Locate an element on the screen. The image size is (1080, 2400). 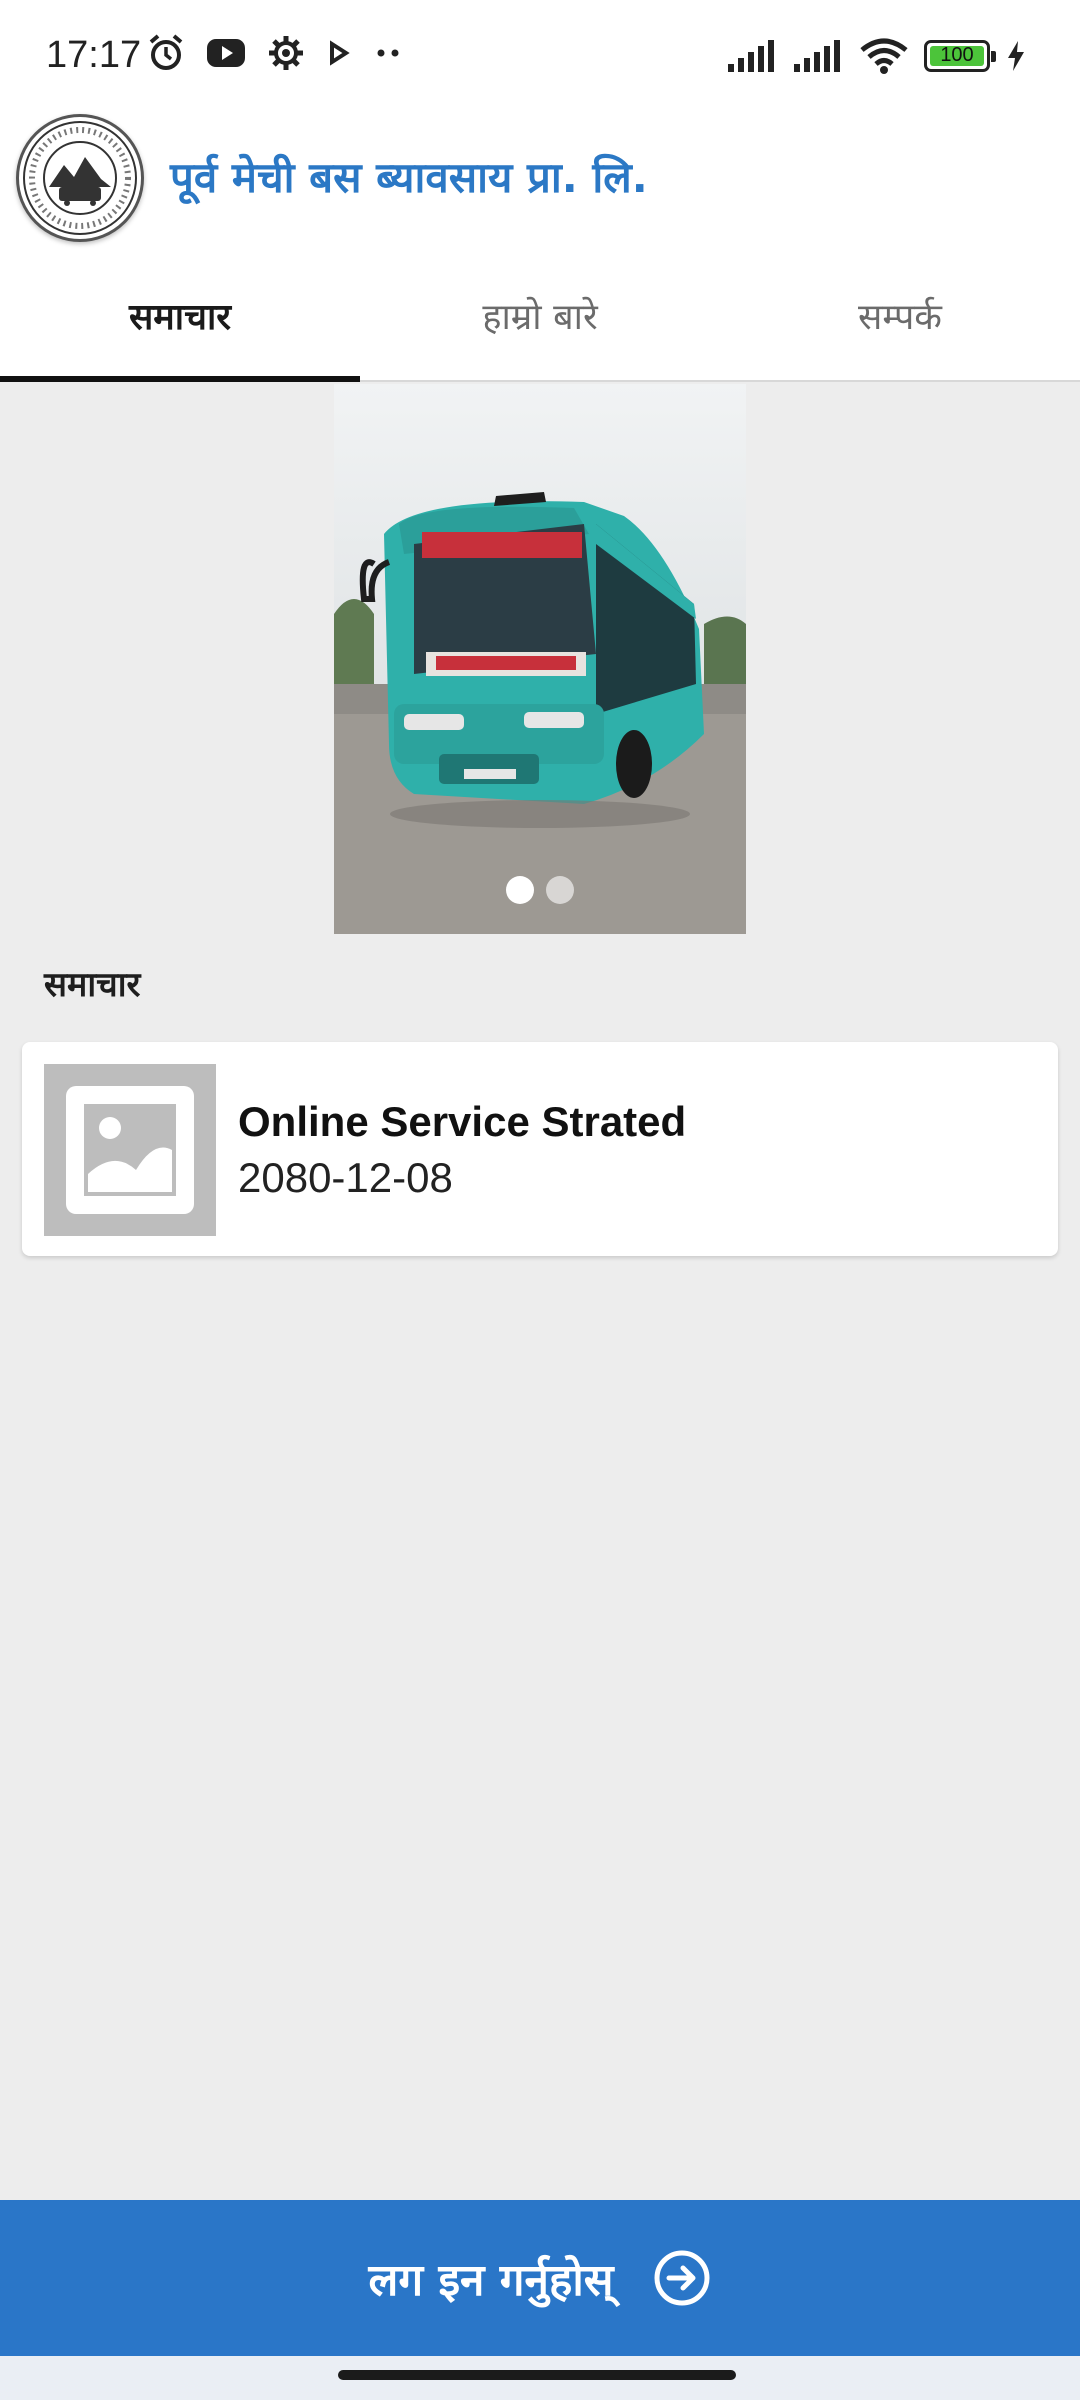
settings-icon is located at coordinates (286, 53).